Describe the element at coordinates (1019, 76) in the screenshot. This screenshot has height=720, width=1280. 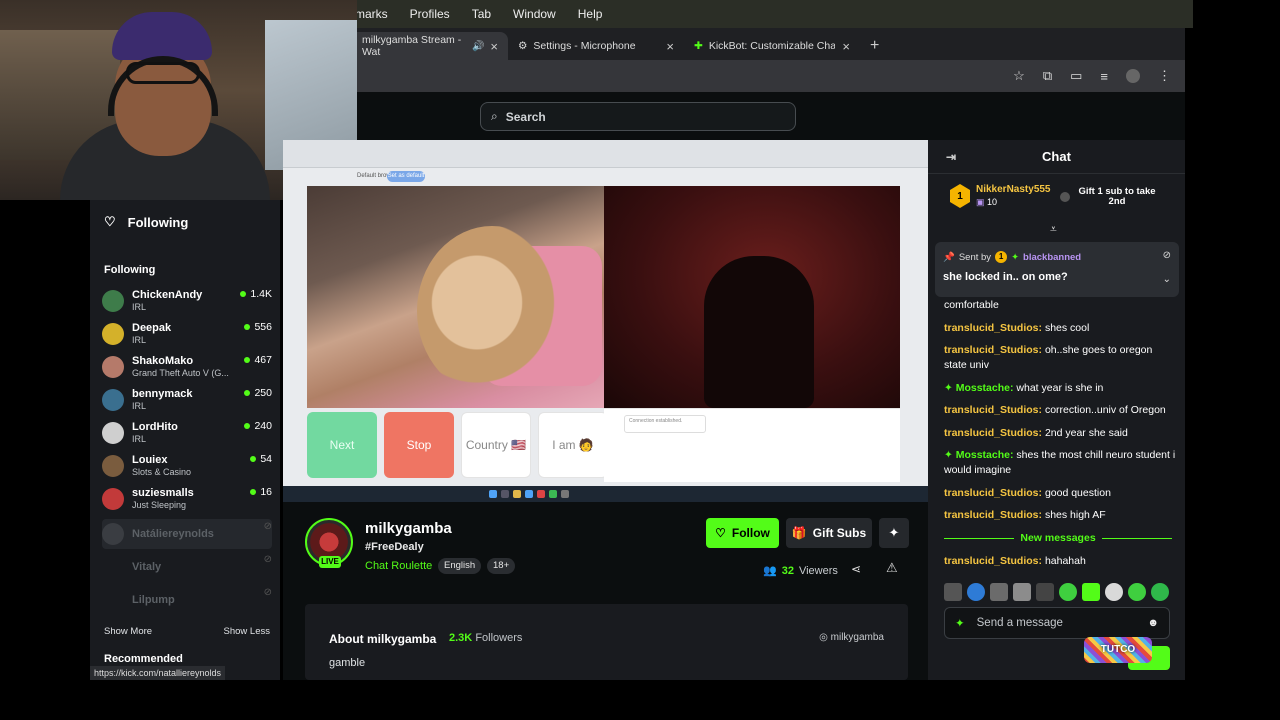
I see `bookmark-star-icon: ☆` at that location.